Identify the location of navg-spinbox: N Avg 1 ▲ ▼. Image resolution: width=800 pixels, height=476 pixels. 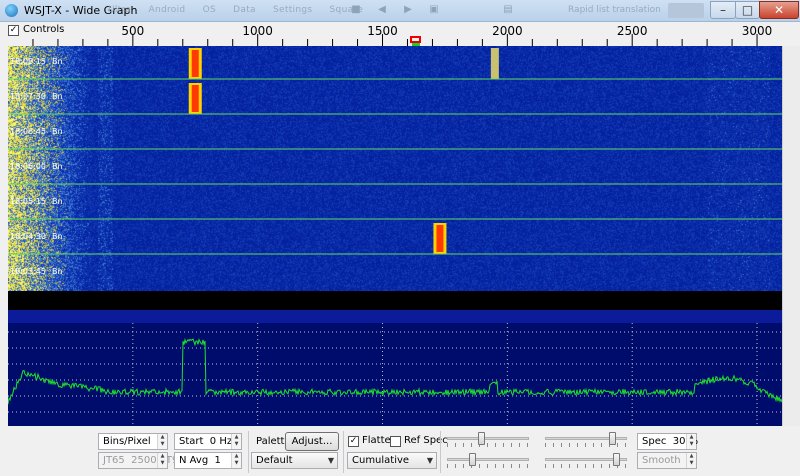
(208, 460).